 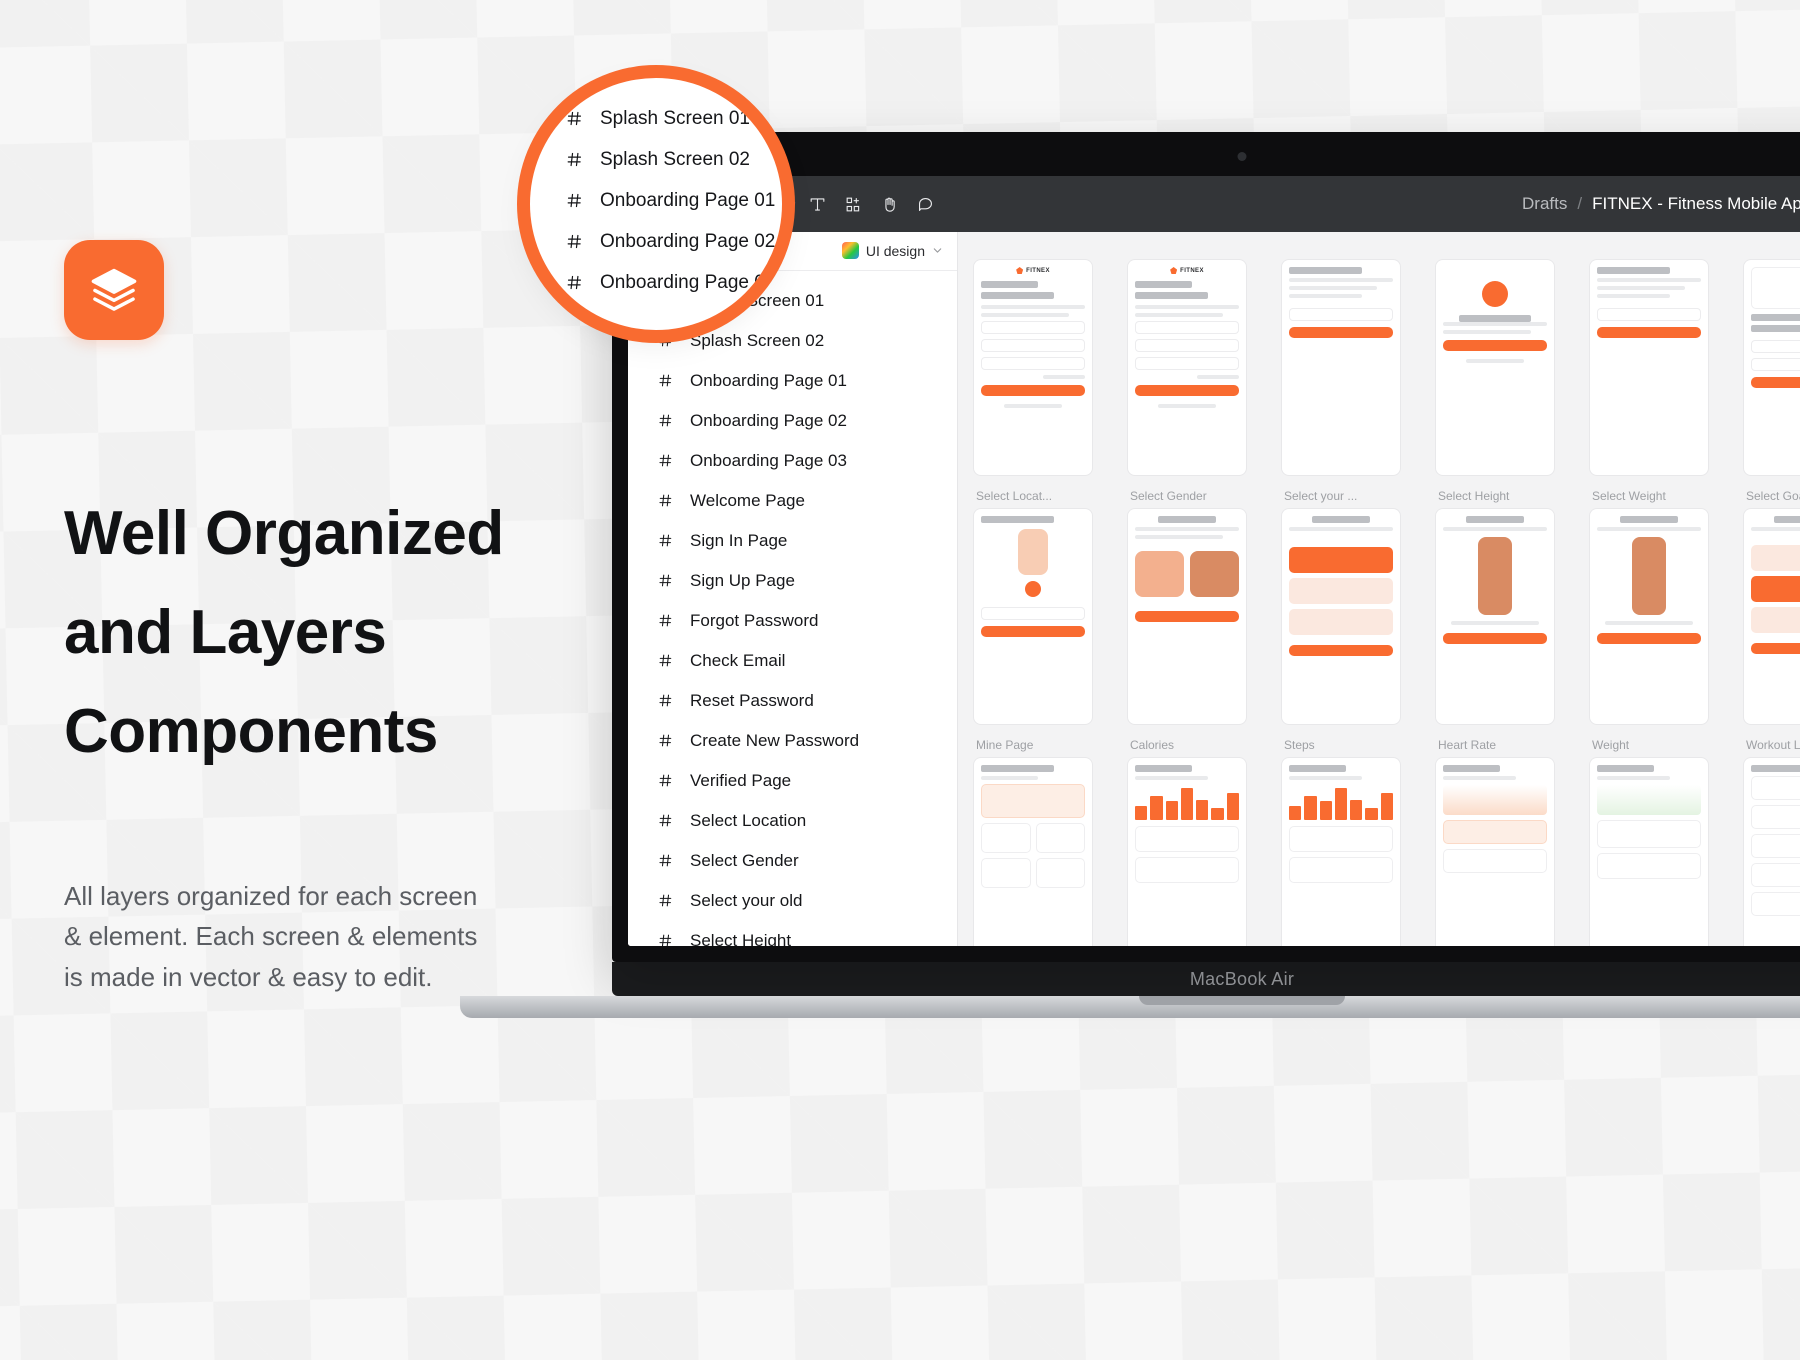 I want to click on layer-row: Select Gender, so click(x=792, y=861).